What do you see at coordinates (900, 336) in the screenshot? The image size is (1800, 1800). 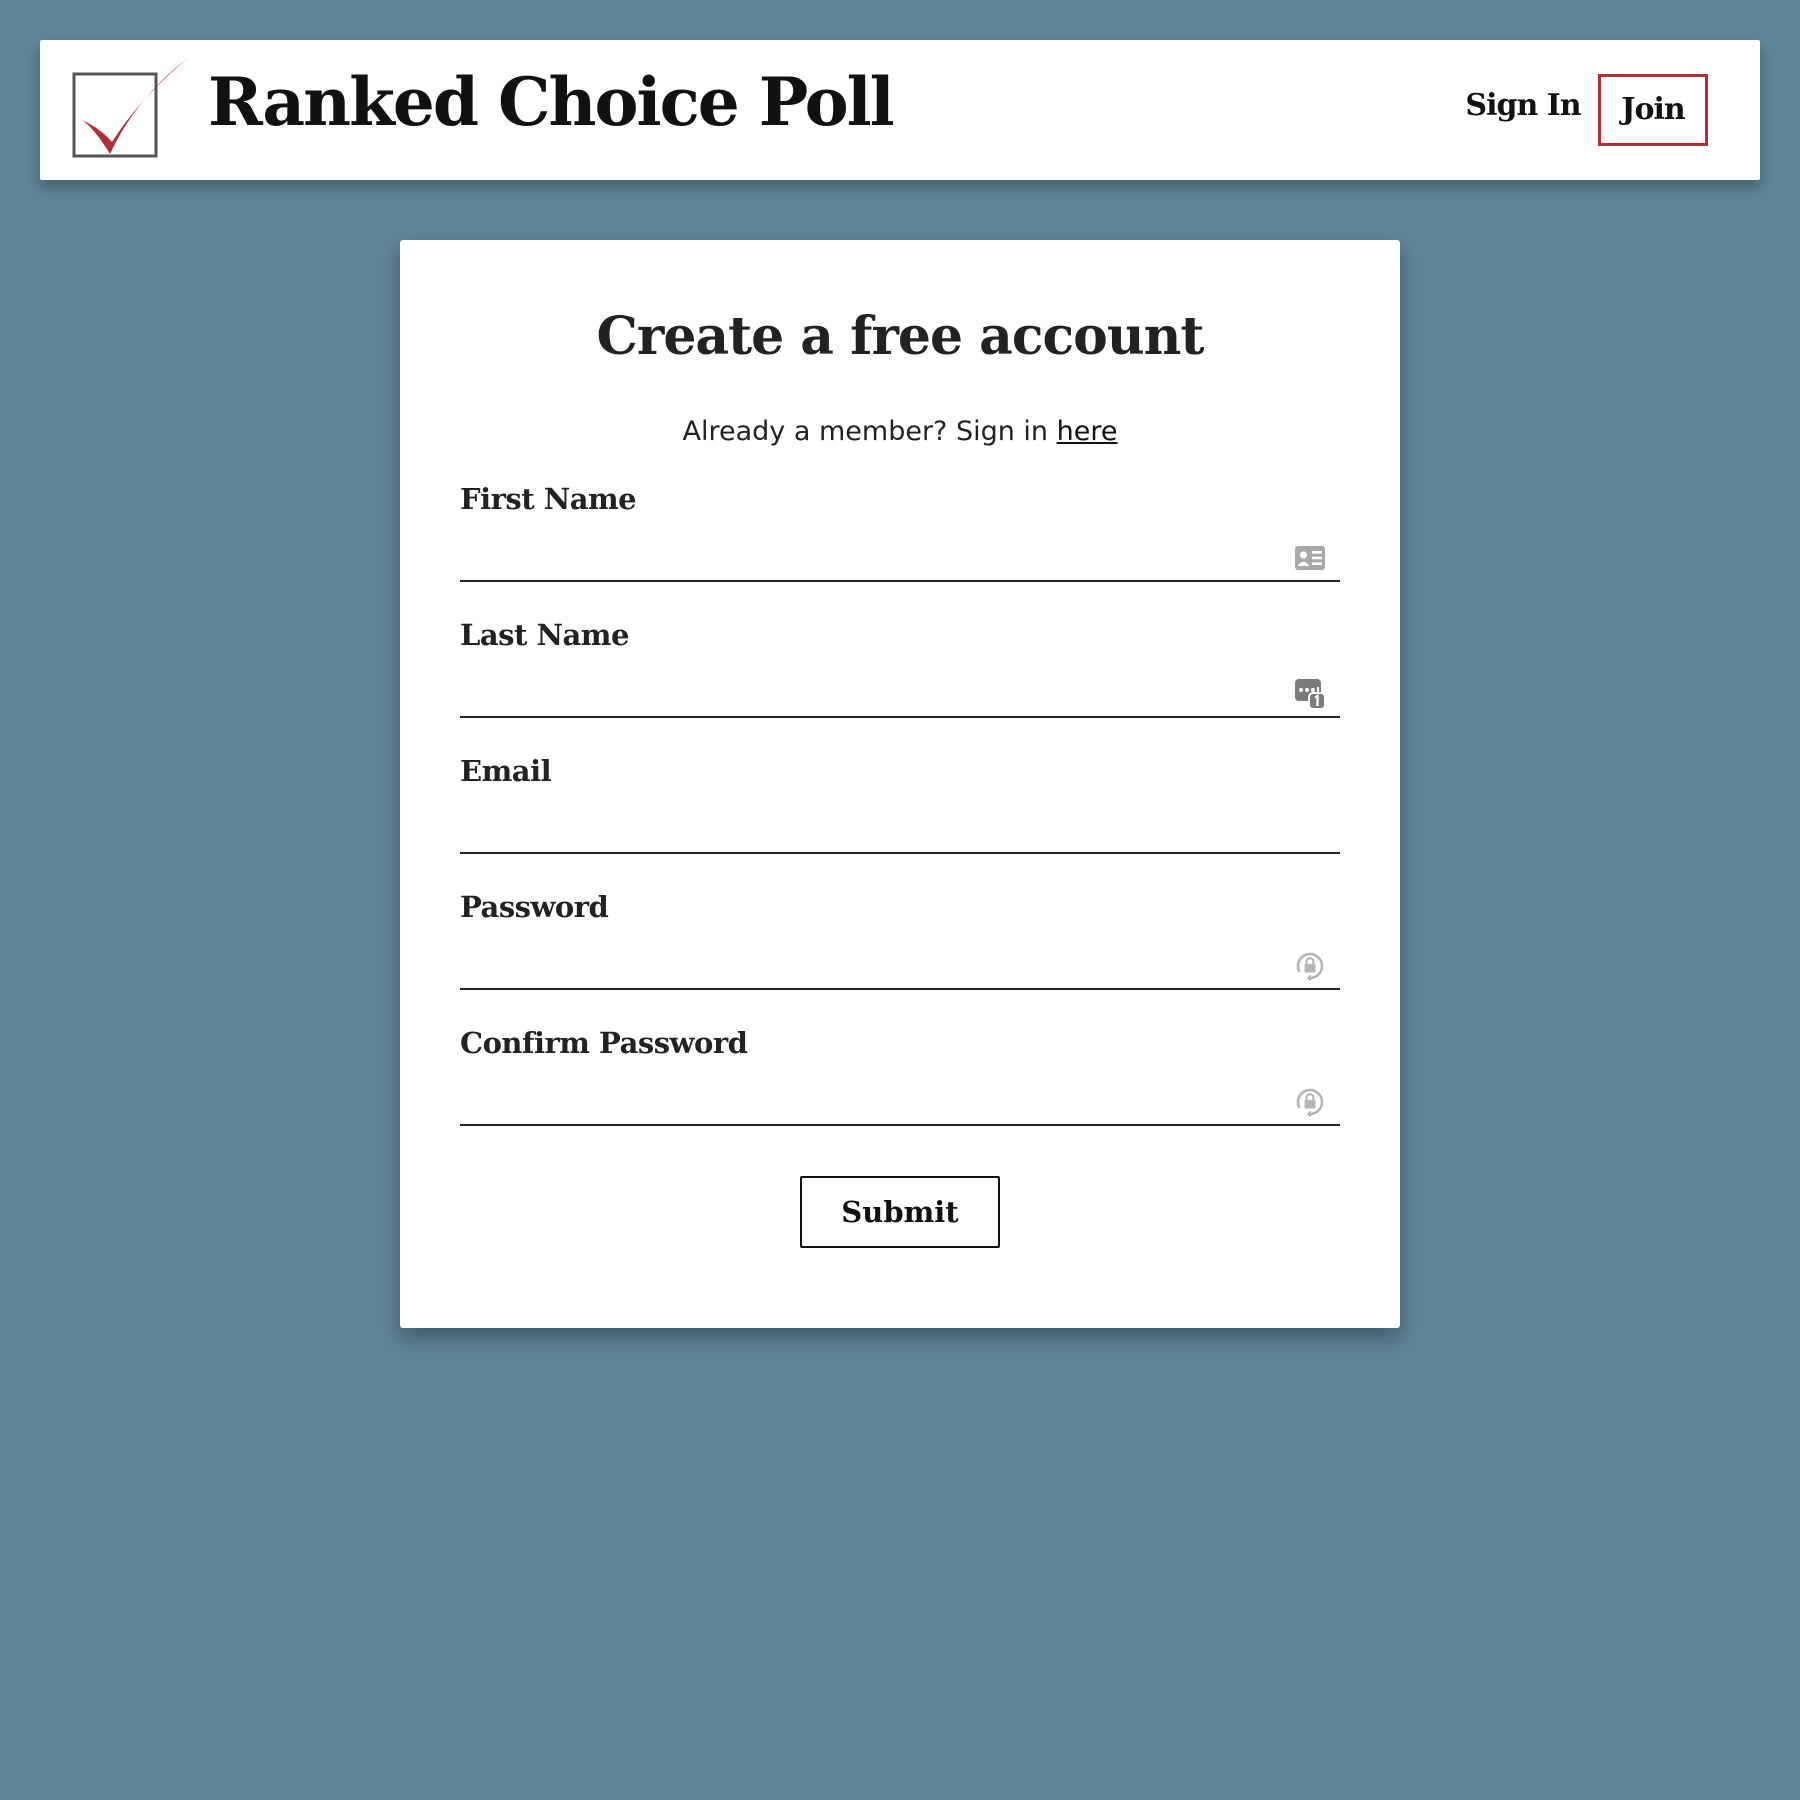 I see `form-title: Create a free account` at bounding box center [900, 336].